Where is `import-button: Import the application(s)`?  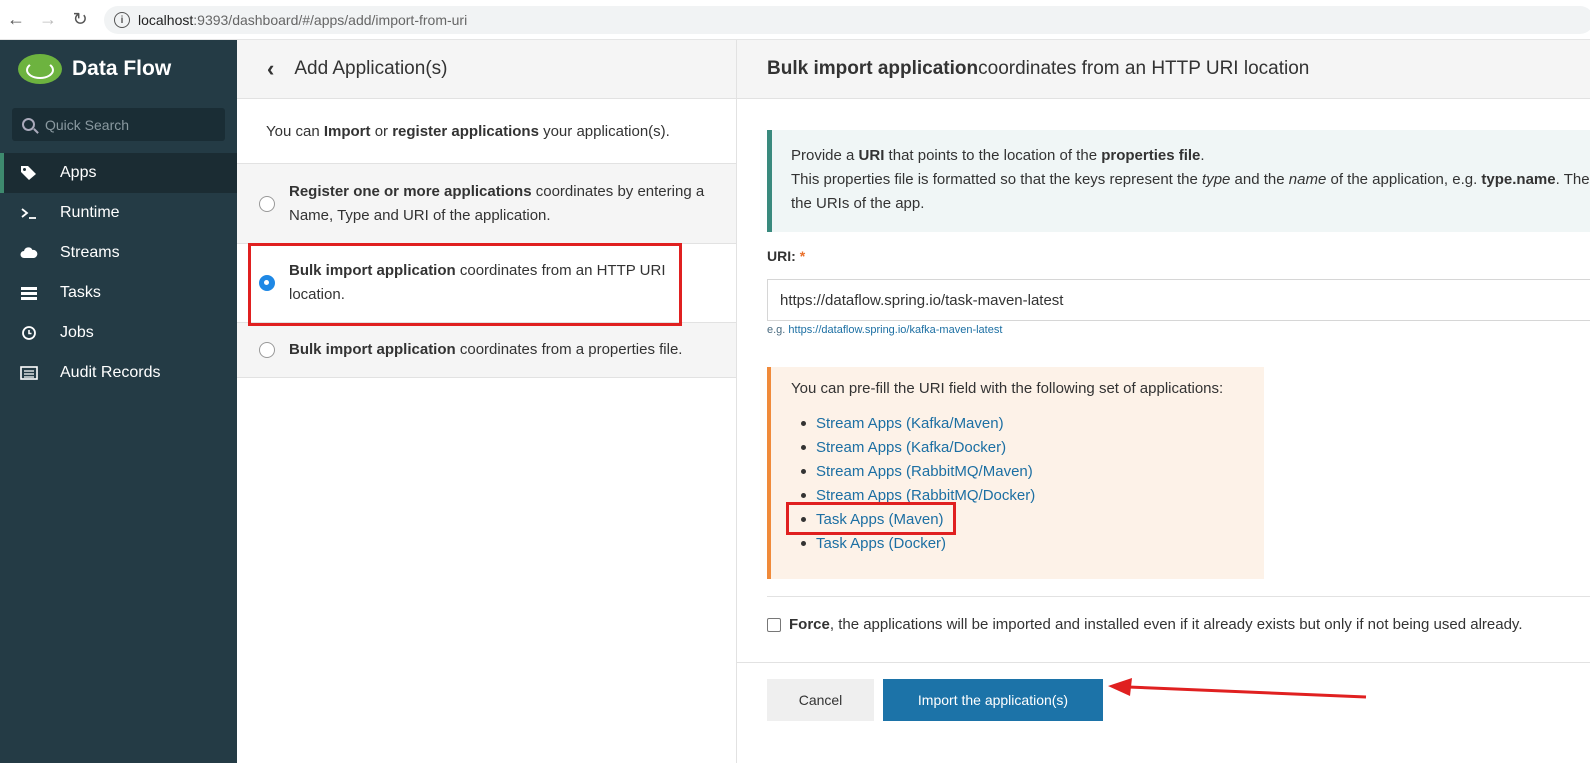
import-button: Import the application(s) is located at coordinates (993, 700).